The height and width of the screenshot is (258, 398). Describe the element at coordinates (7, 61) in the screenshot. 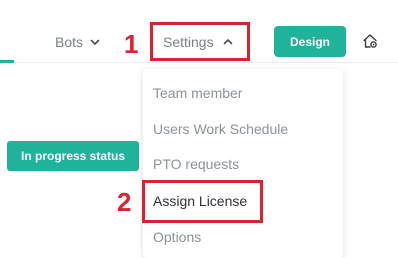

I see `active-tab-indicator` at that location.